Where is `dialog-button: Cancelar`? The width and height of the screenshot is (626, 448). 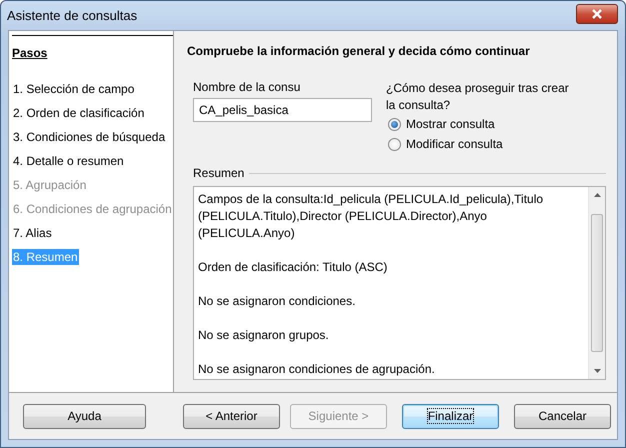
dialog-button: Cancelar is located at coordinates (562, 416).